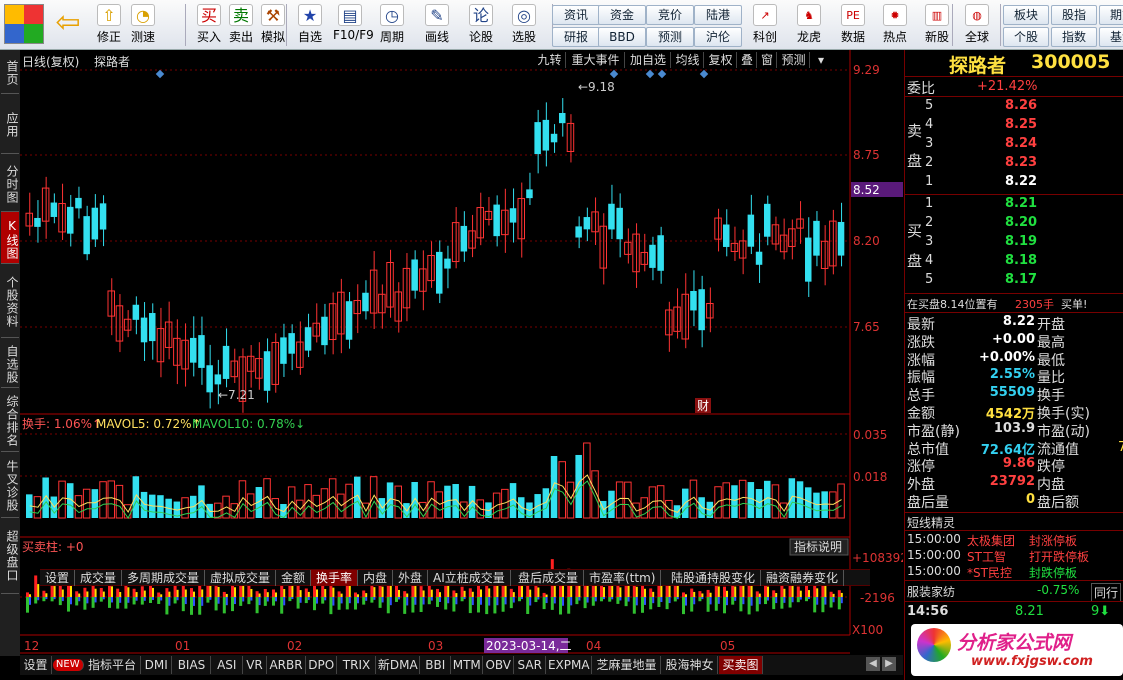 Image resolution: width=1123 pixels, height=680 pixels. Describe the element at coordinates (157, 665) in the screenshot. I see `bottom-tab-3: DMI` at that location.